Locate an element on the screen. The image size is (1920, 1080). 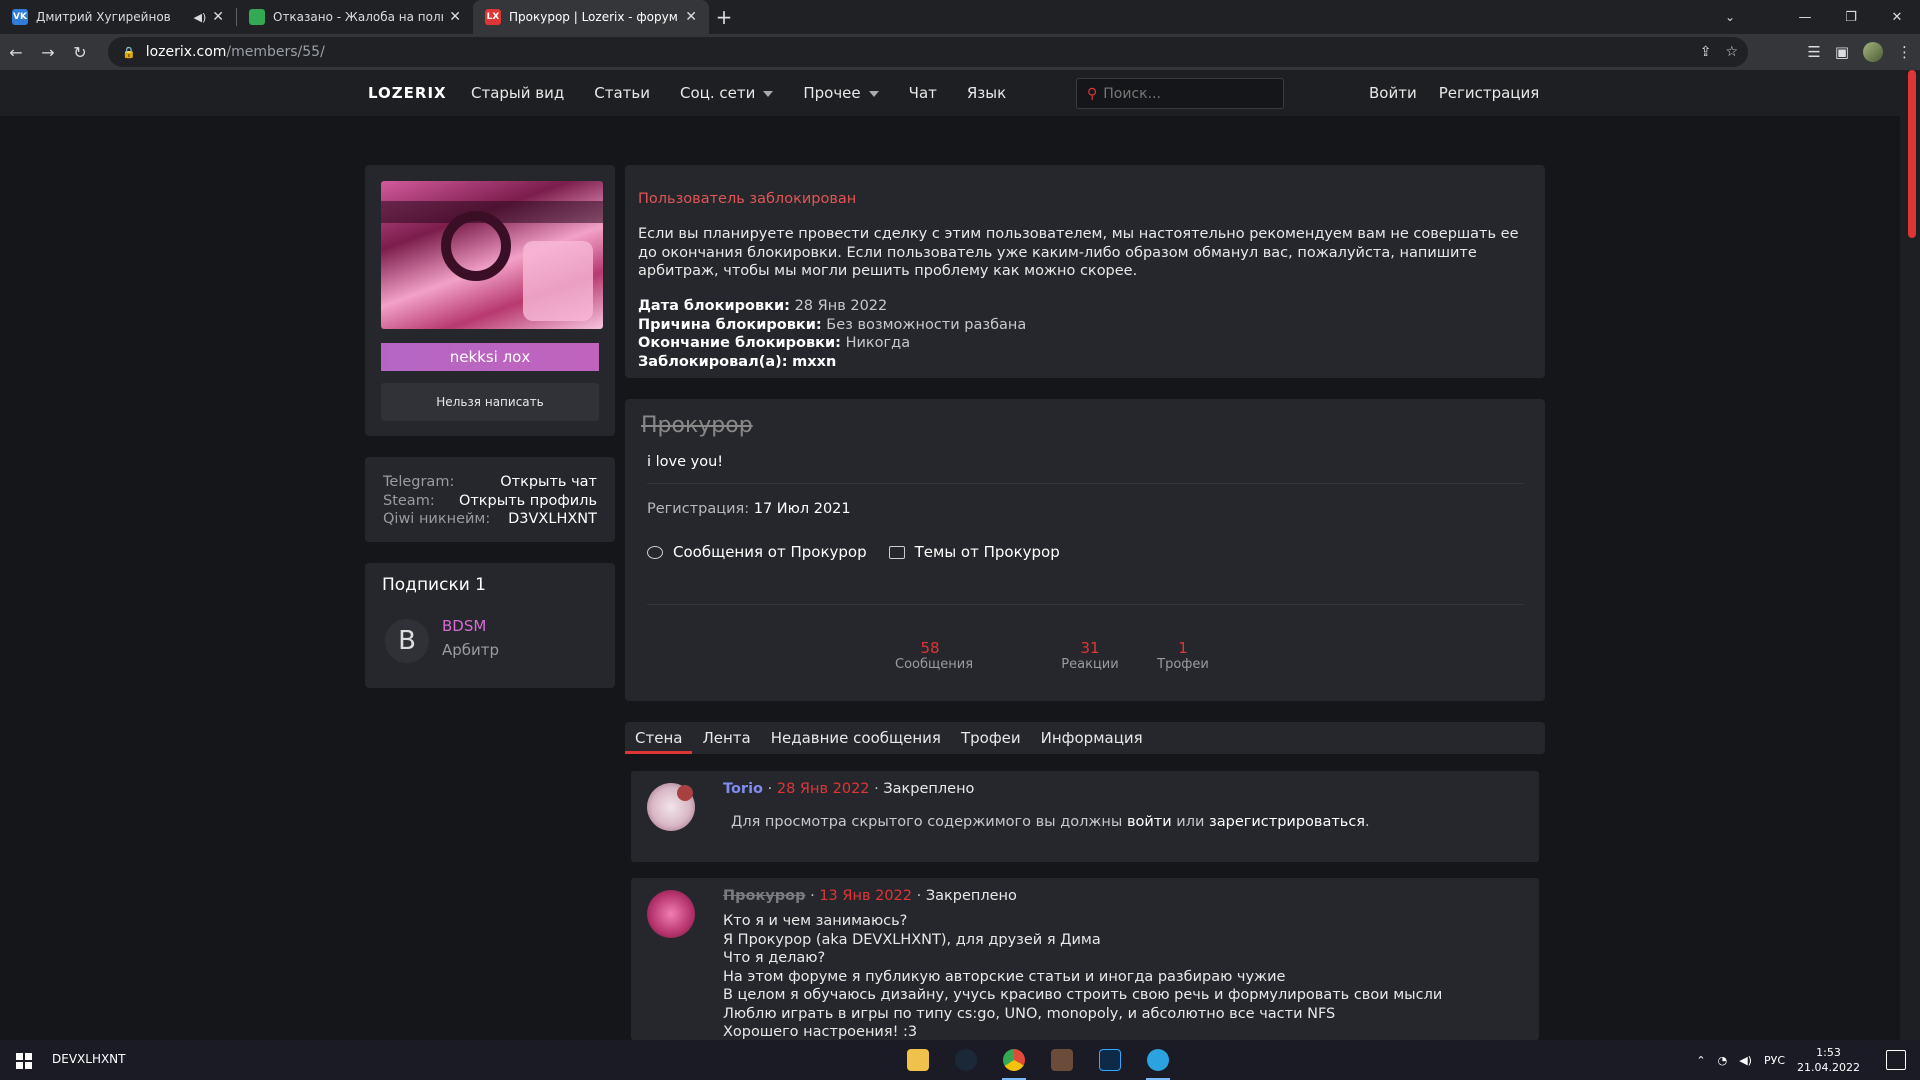
tab-recent-posts: Недавние сообщения is located at coordinates (856, 738).